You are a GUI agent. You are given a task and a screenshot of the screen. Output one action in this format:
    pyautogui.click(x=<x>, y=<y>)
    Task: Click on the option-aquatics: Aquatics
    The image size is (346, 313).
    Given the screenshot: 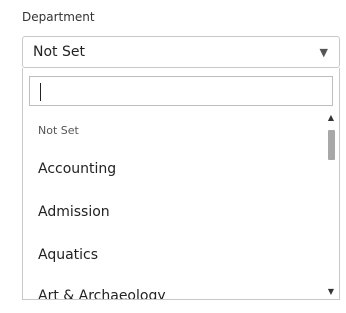 What is the action you would take?
    pyautogui.click(x=68, y=255)
    